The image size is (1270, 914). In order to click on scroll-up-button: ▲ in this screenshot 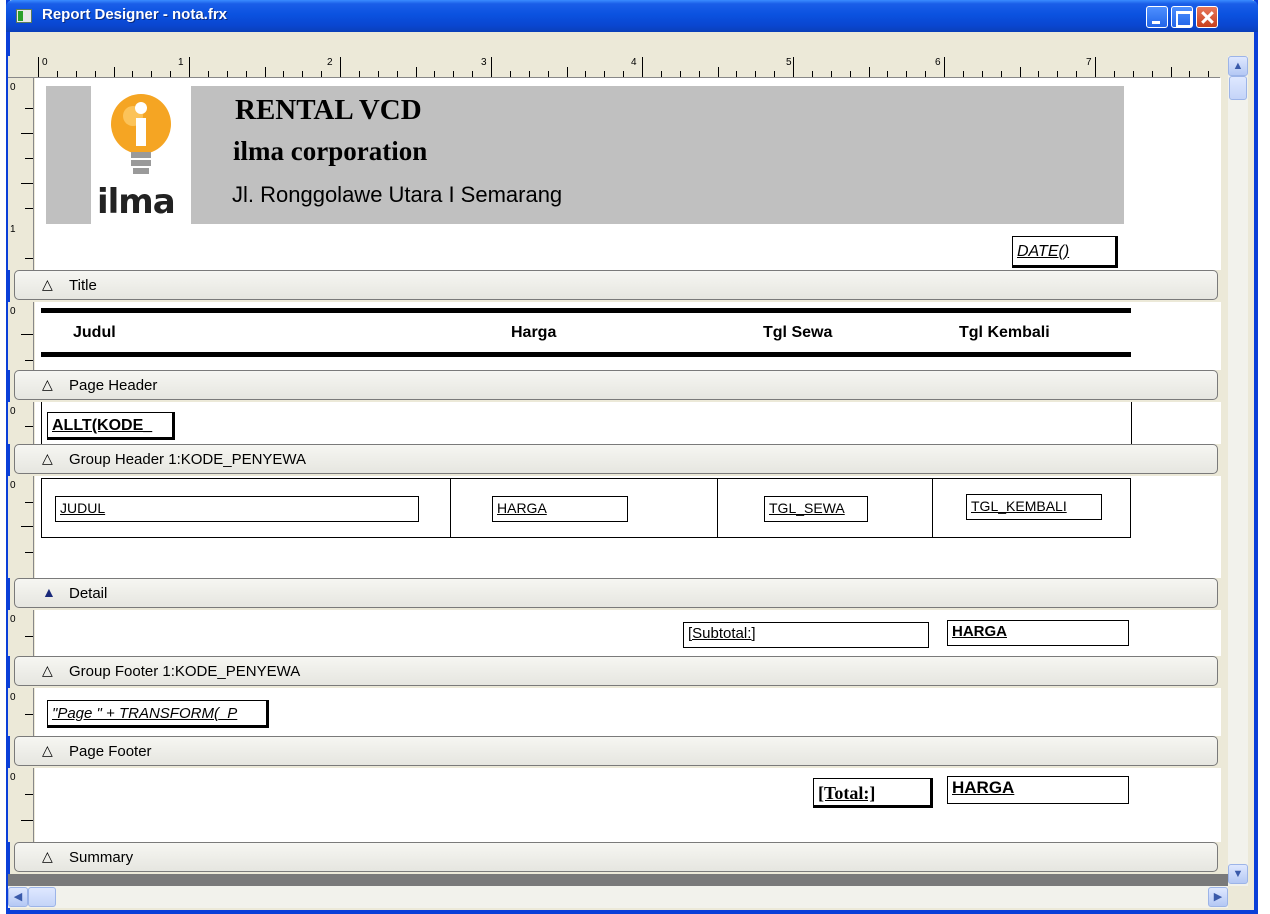, I will do `click(1238, 66)`.